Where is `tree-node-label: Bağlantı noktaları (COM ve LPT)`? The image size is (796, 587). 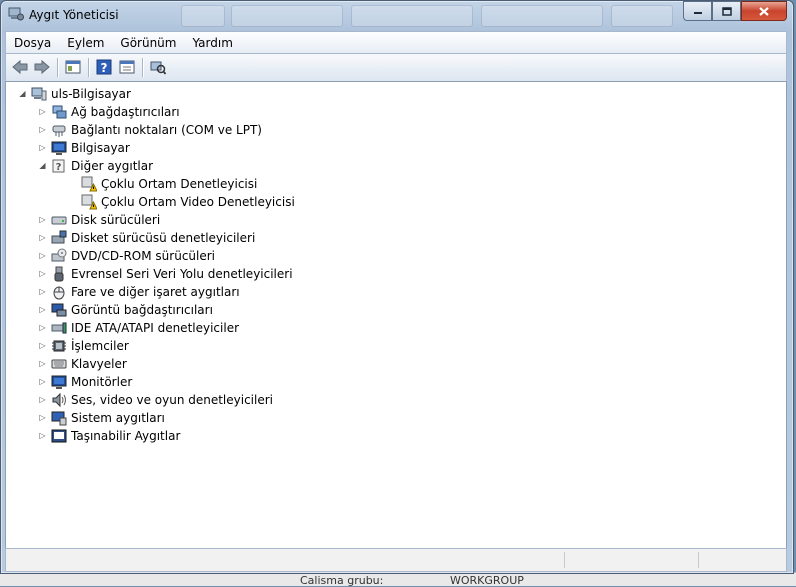
tree-node-label: Bağlantı noktaları (COM ve LPT) is located at coordinates (166, 130).